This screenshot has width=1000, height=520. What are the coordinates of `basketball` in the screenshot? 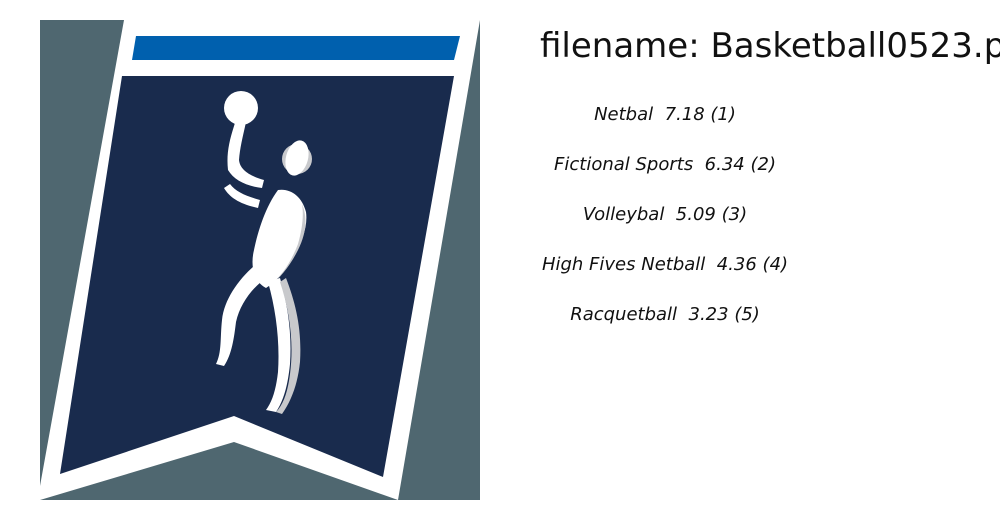 It's located at (241, 108).